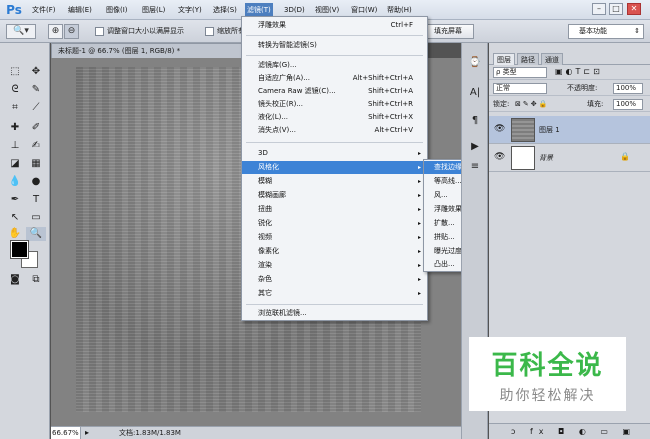  What do you see at coordinates (393, 130) in the screenshot?
I see `menu-item-shortcut: Alt+Ctrl+V` at bounding box center [393, 130].